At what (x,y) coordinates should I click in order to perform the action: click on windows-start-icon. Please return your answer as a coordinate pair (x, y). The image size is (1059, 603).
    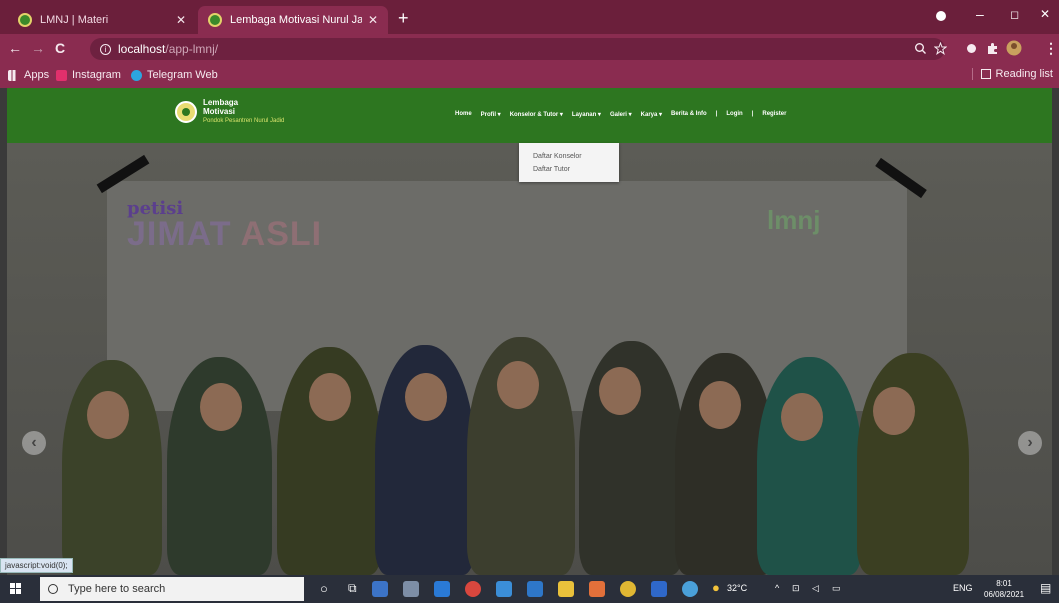
    Looking at the image, I should click on (16, 589).